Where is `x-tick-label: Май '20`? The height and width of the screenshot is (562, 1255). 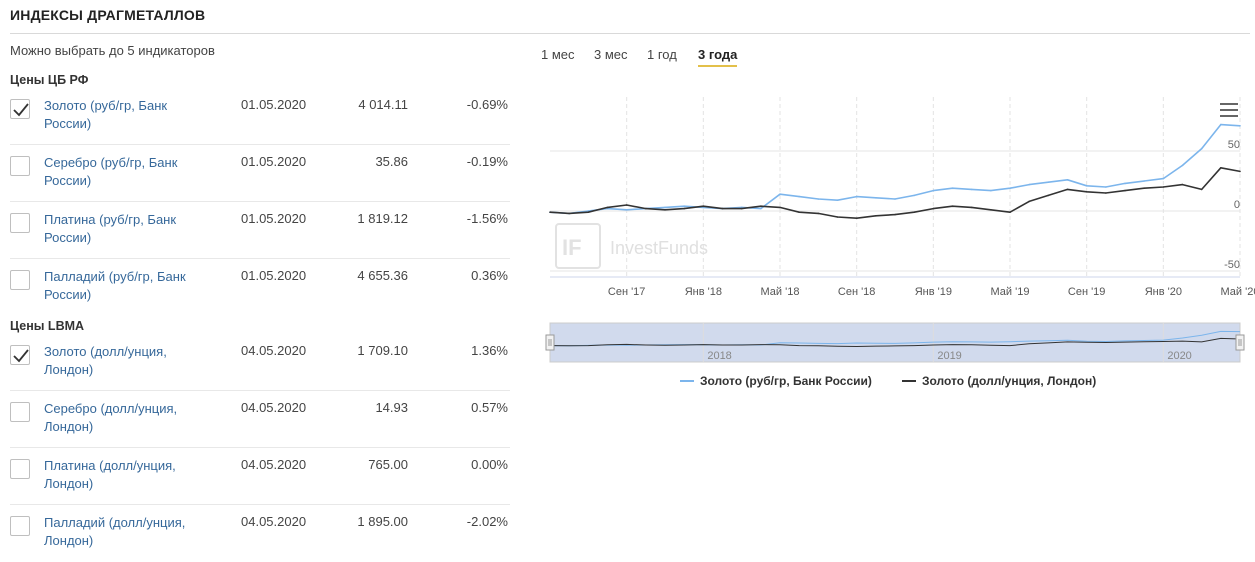 x-tick-label: Май '20 is located at coordinates (1238, 292).